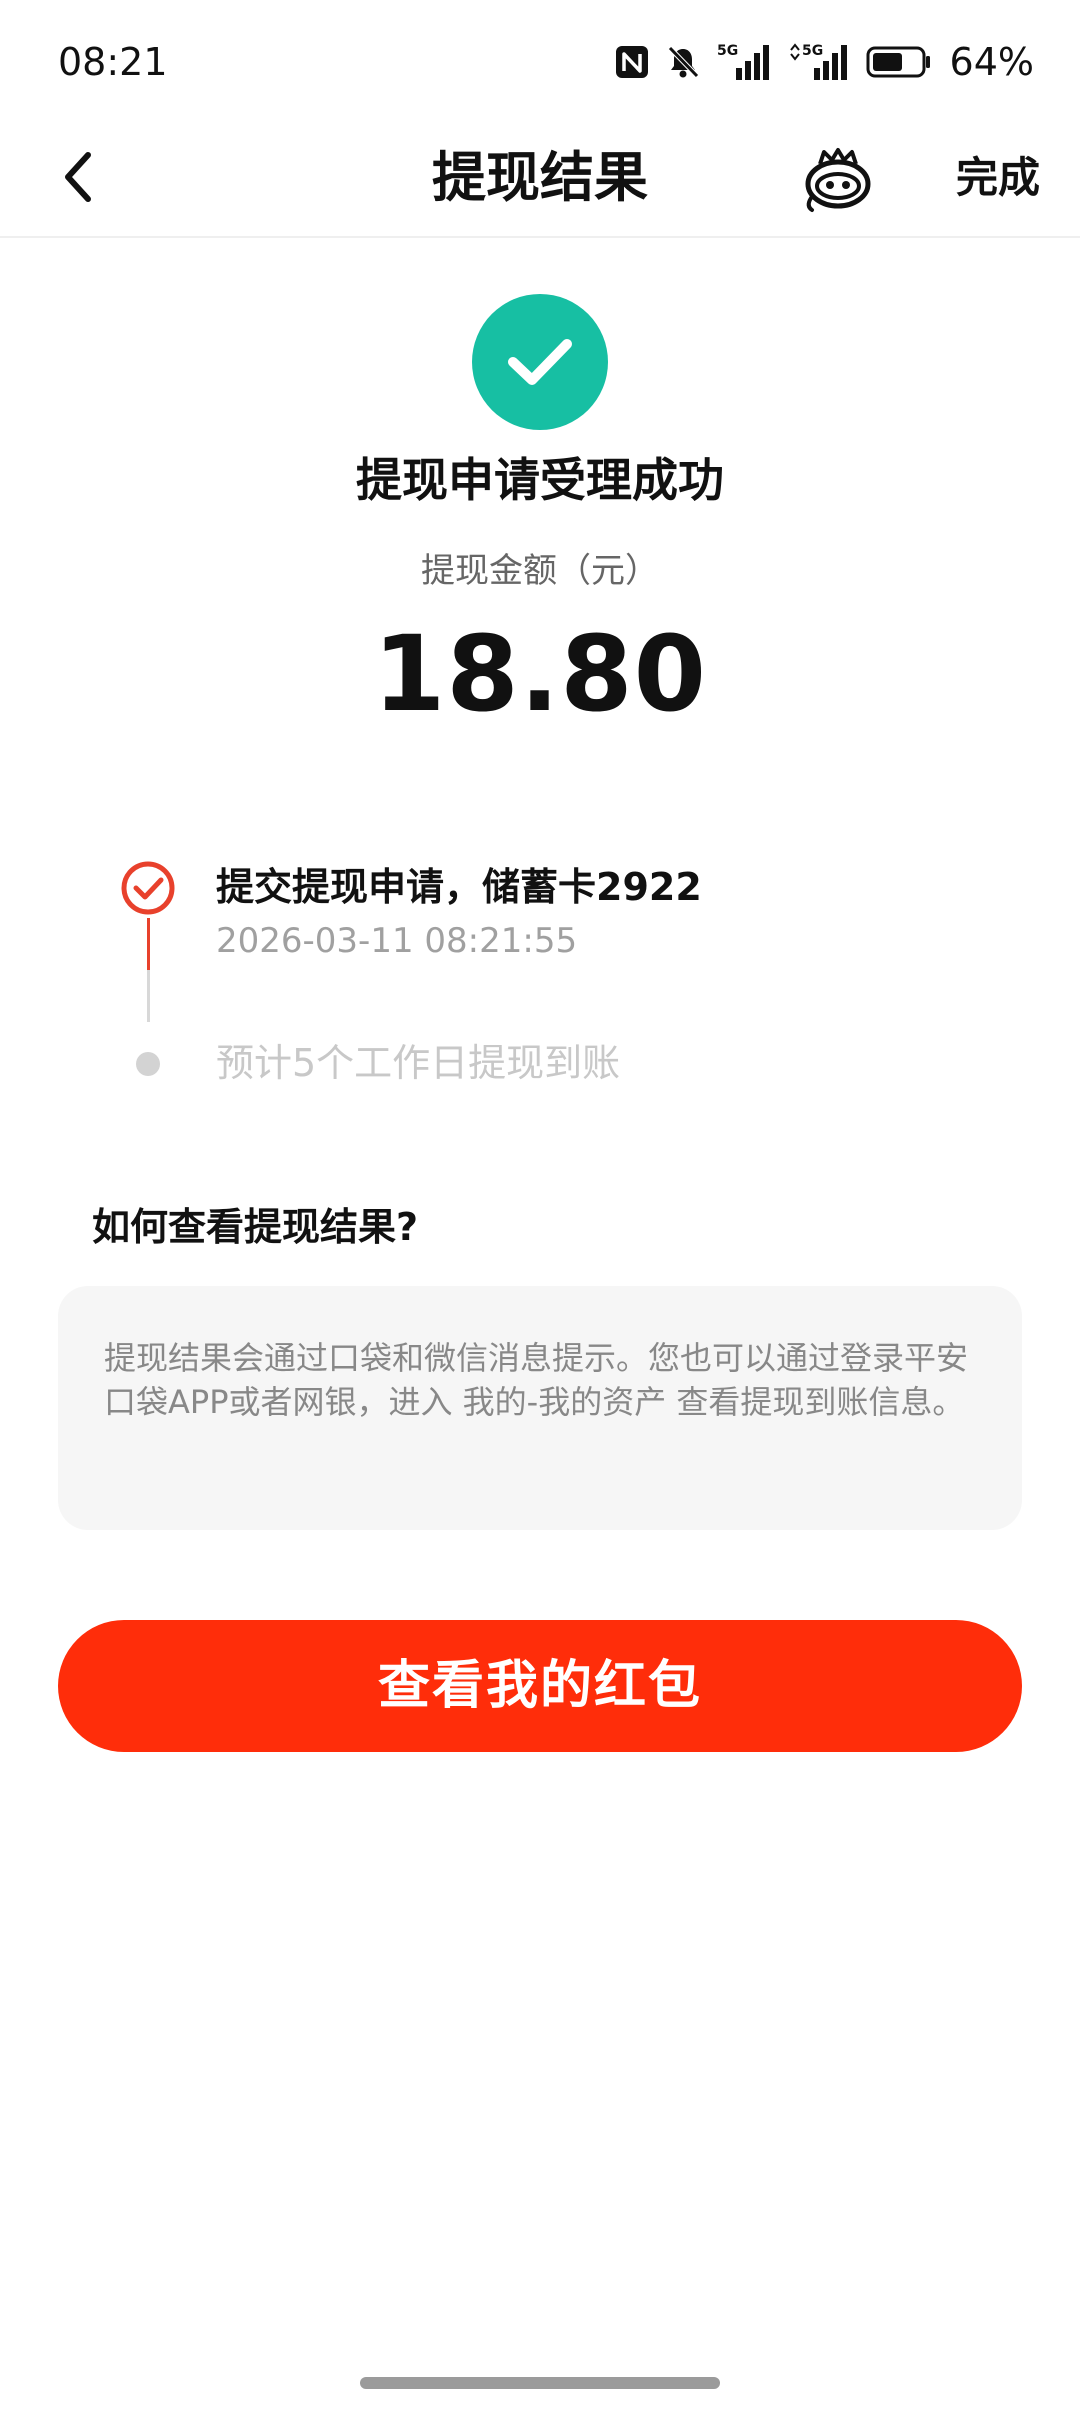  What do you see at coordinates (113, 62) in the screenshot?
I see `status-time: 08:21` at bounding box center [113, 62].